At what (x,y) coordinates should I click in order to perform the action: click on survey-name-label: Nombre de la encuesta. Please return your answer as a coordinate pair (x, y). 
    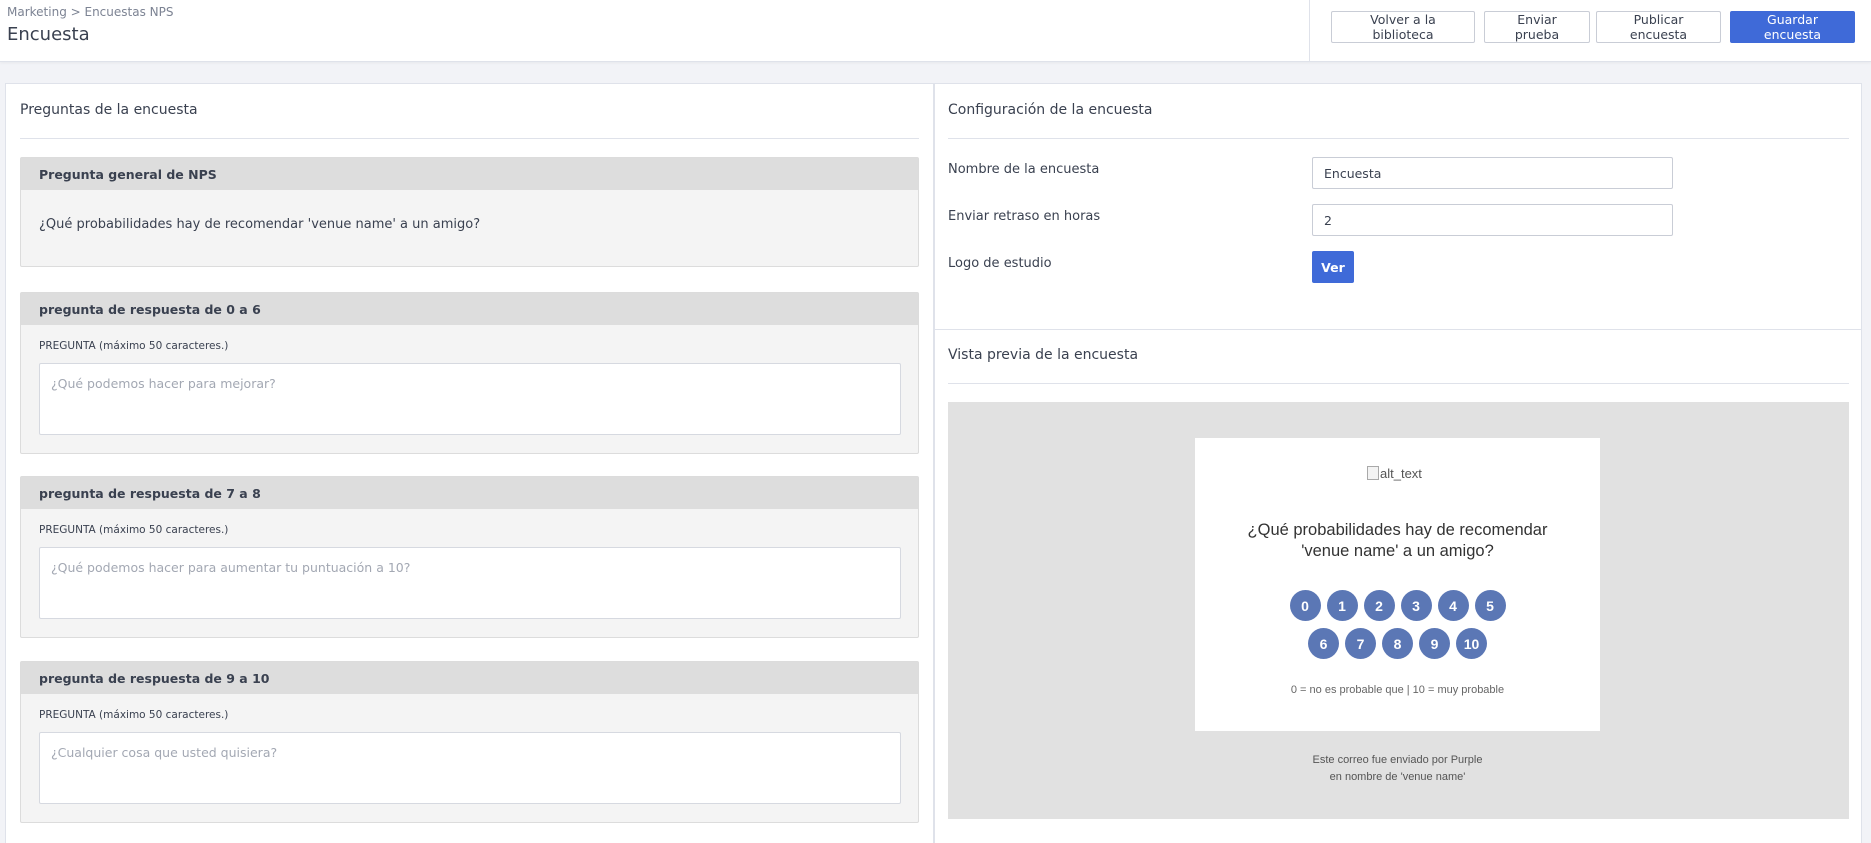
    Looking at the image, I should click on (1024, 169).